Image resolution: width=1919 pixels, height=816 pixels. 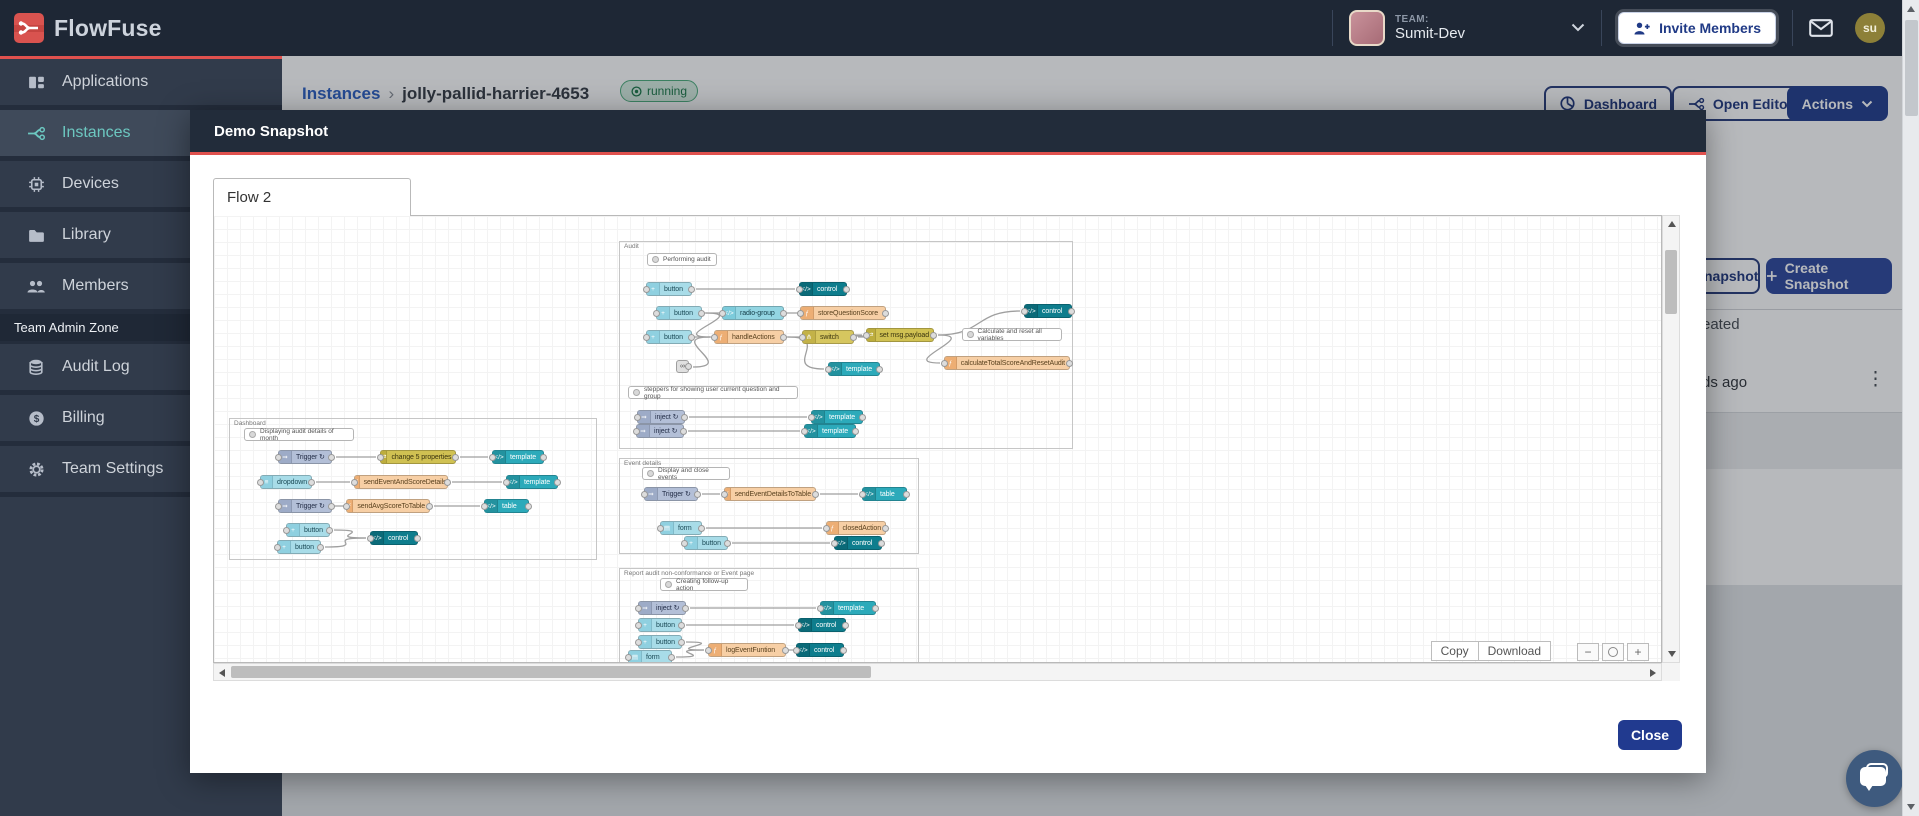 I want to click on flow-node-label: set msg.payload, so click(x=904, y=335).